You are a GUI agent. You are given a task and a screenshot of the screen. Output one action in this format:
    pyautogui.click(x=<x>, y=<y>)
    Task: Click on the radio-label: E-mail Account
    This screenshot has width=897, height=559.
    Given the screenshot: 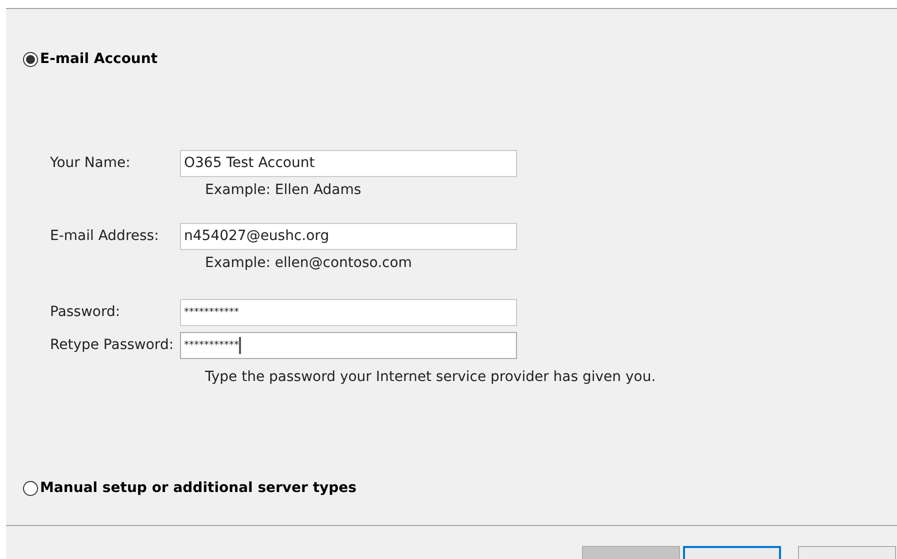 What is the action you would take?
    pyautogui.click(x=99, y=59)
    